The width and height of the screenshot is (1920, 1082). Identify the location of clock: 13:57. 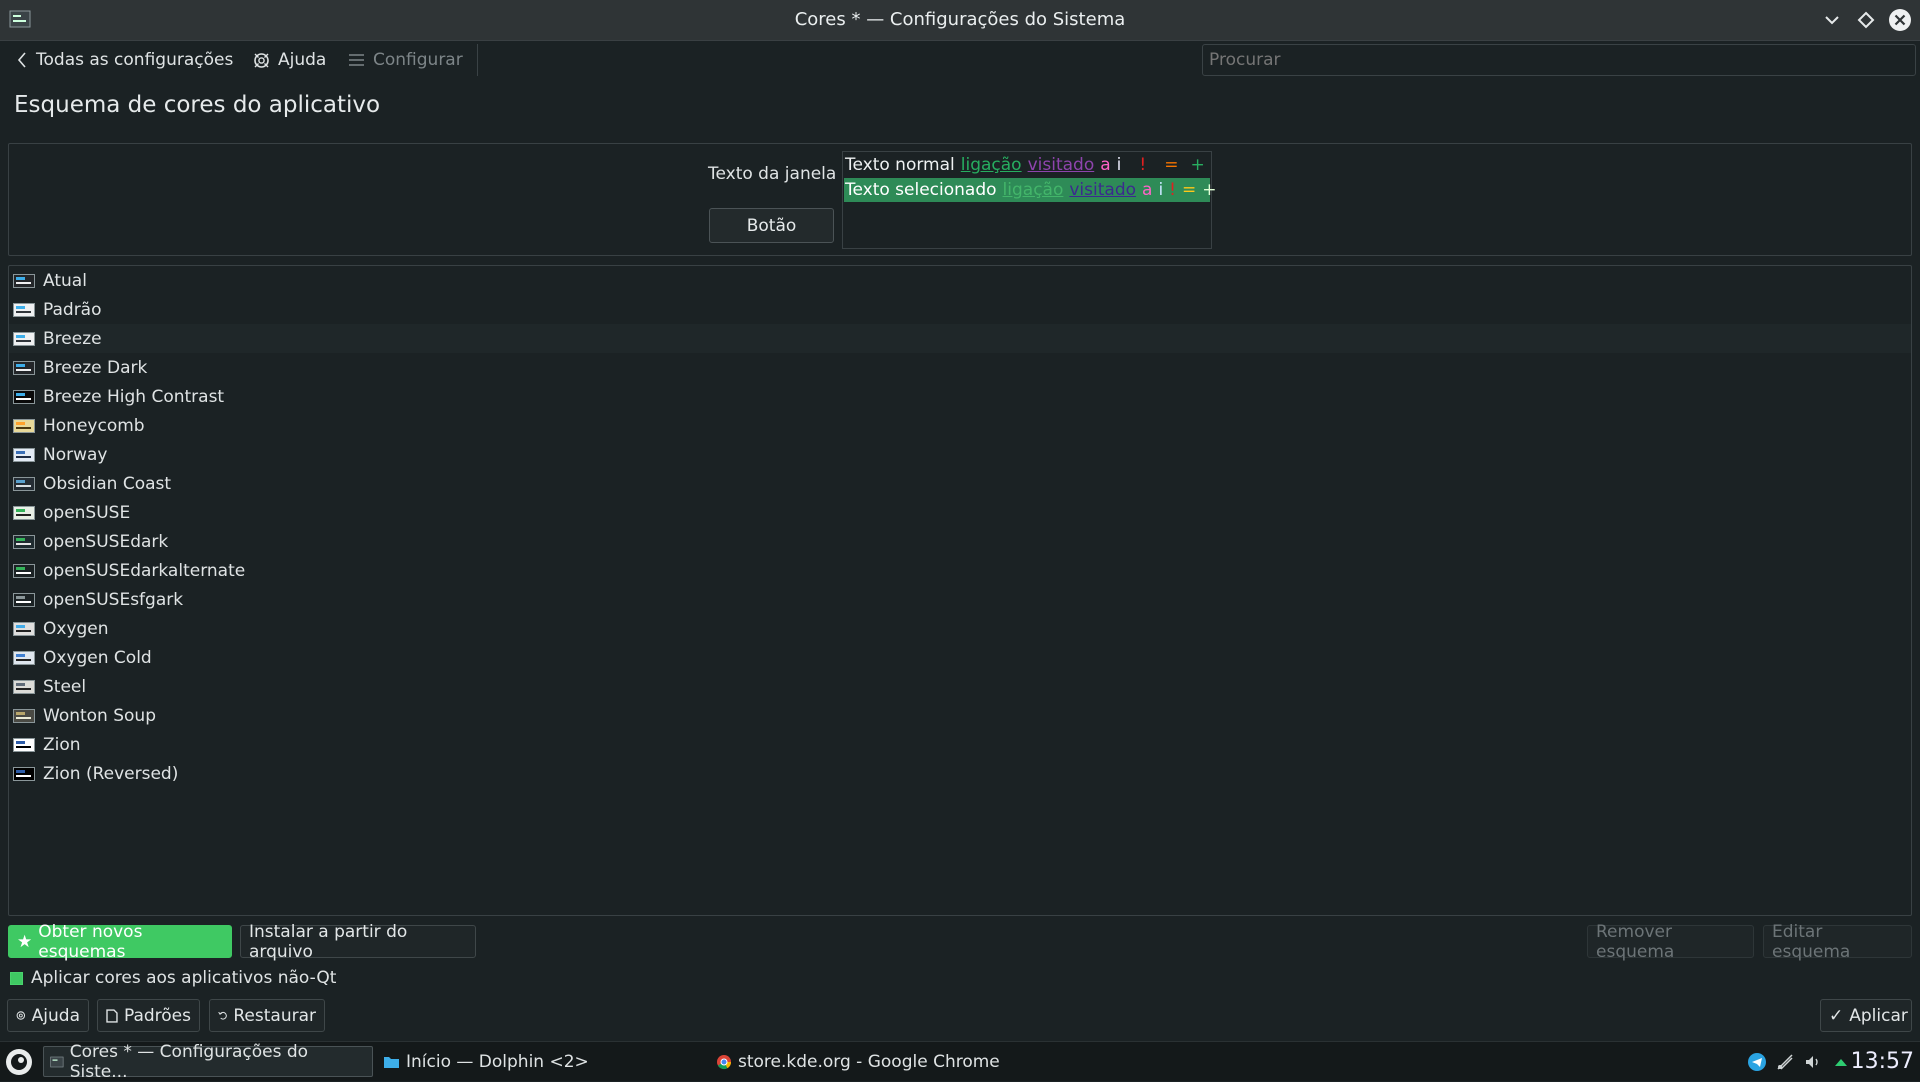
(1882, 1061).